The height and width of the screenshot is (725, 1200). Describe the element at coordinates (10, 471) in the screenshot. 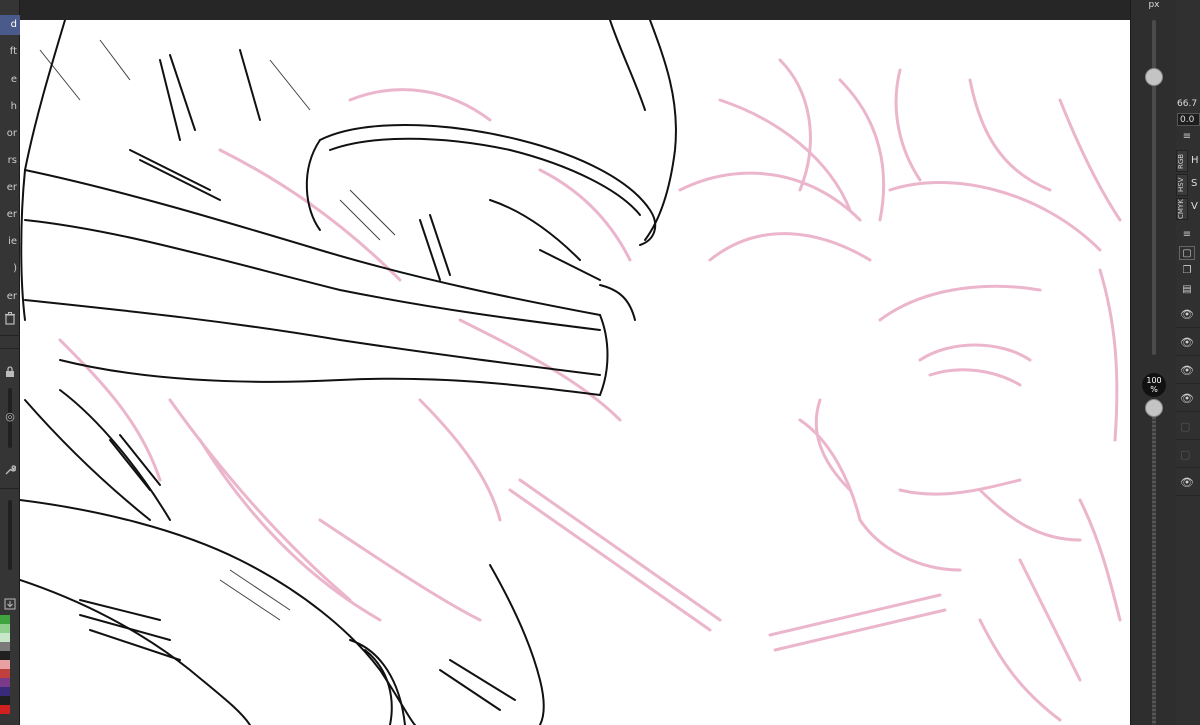

I see `wrench-icon` at that location.